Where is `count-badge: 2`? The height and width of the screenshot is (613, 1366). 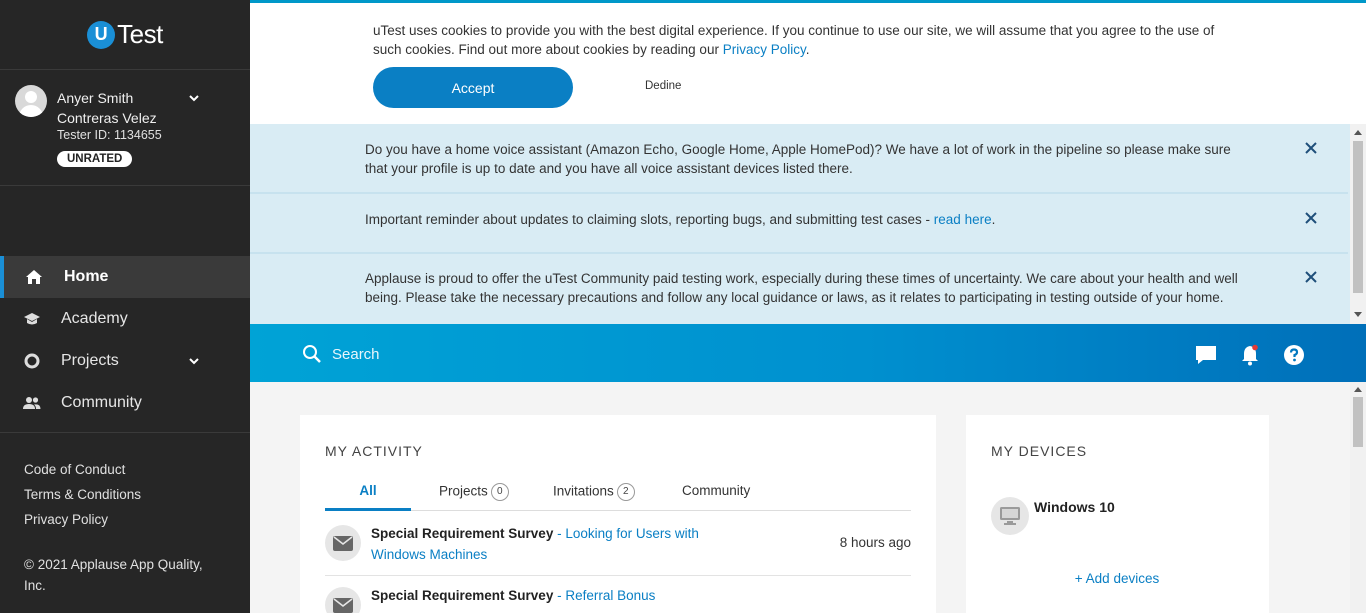
count-badge: 2 is located at coordinates (625, 492).